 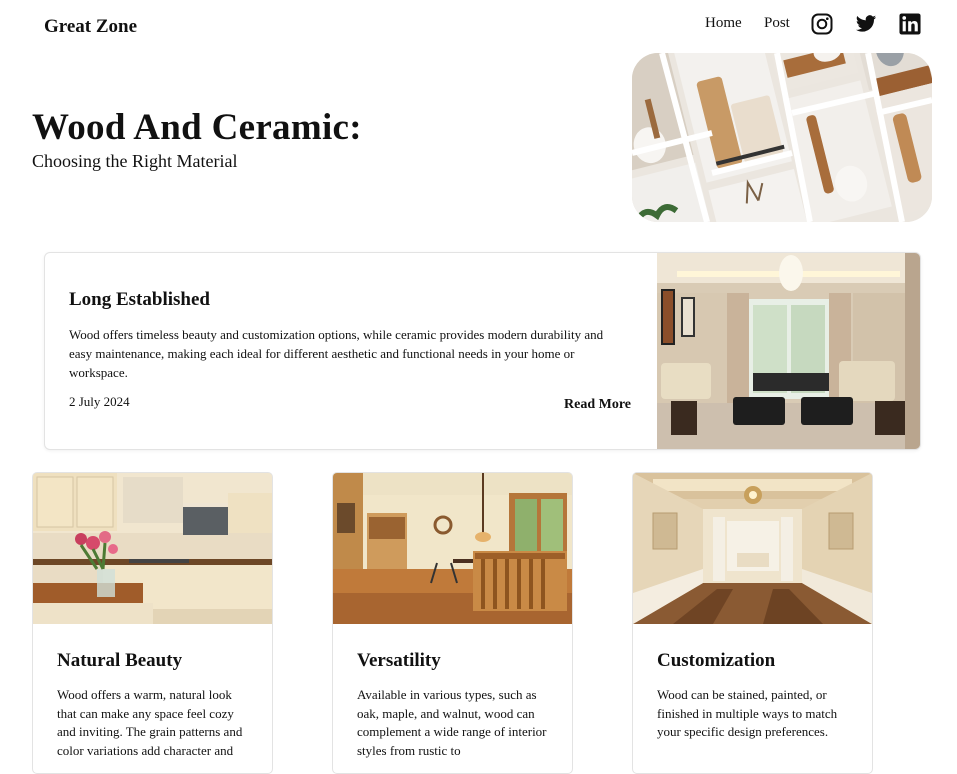 What do you see at coordinates (788, 351) in the screenshot?
I see `living-room-image` at bounding box center [788, 351].